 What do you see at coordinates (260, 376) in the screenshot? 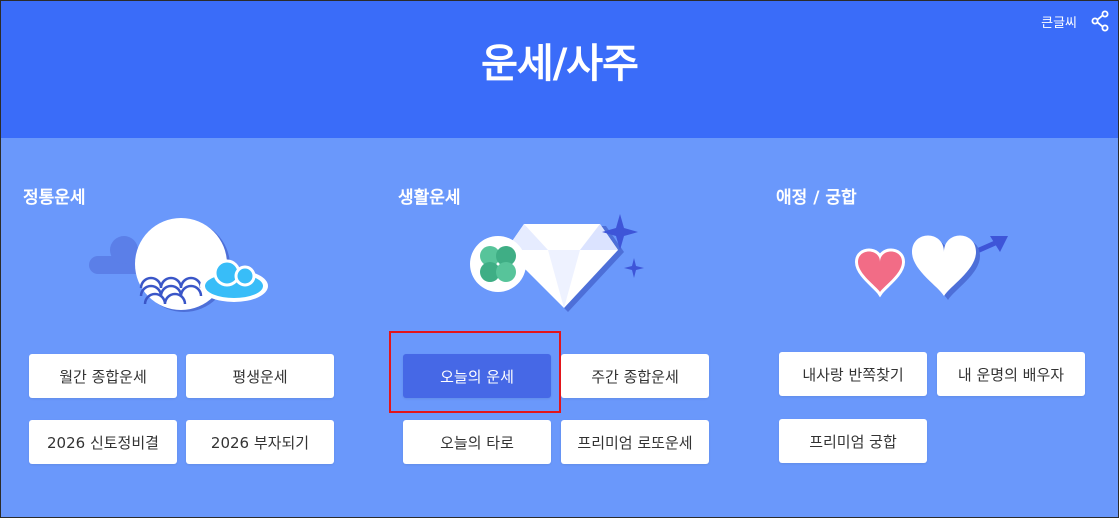
I see `lifetime-fortune-button: 평생운세` at bounding box center [260, 376].